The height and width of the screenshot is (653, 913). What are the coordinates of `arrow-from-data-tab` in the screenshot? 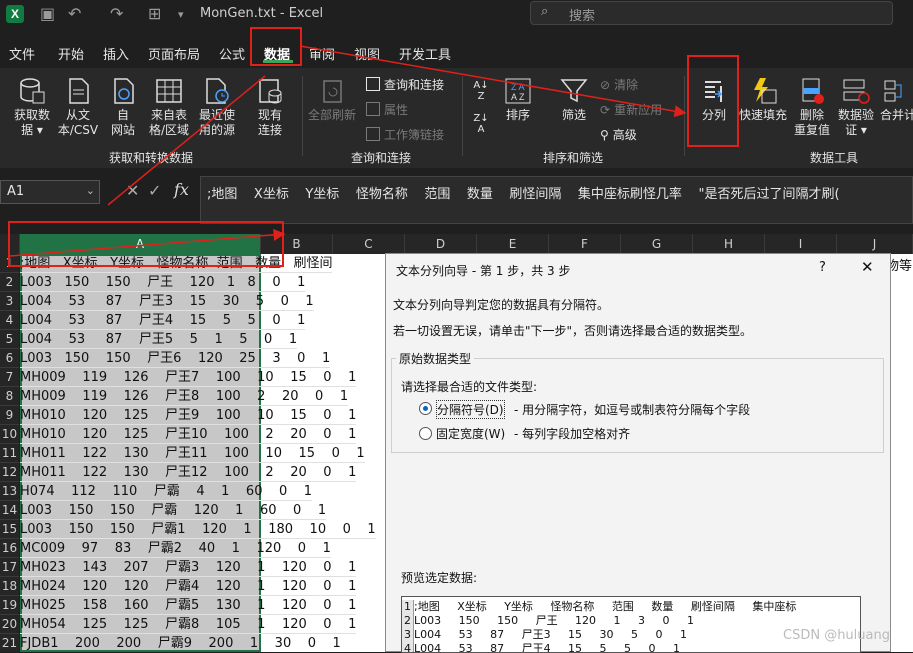 It's located at (186, 140).